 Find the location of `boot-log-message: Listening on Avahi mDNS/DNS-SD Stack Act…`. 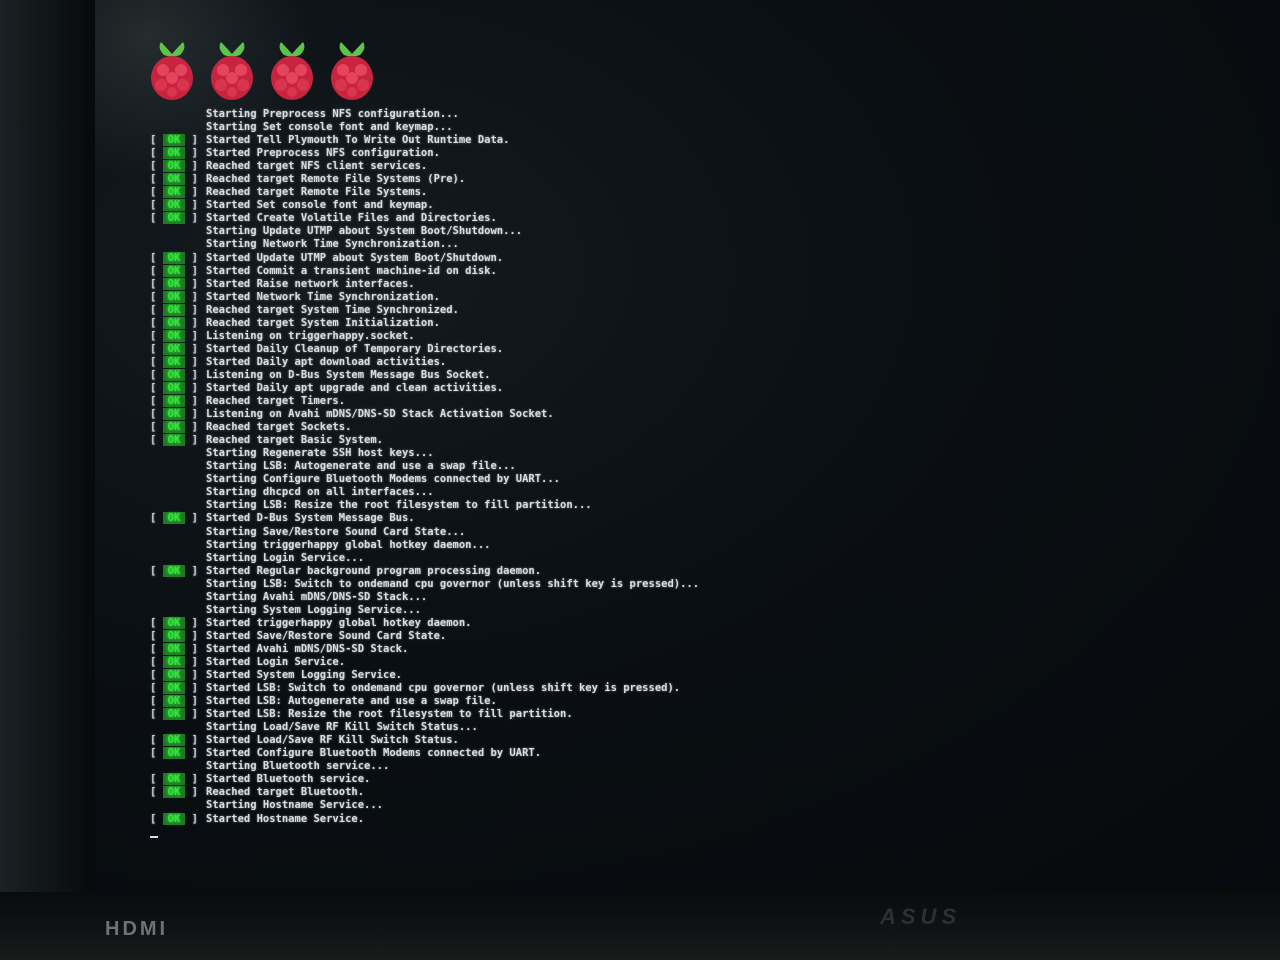

boot-log-message: Listening on Avahi mDNS/DNS-SD Stack Act… is located at coordinates (380, 414).